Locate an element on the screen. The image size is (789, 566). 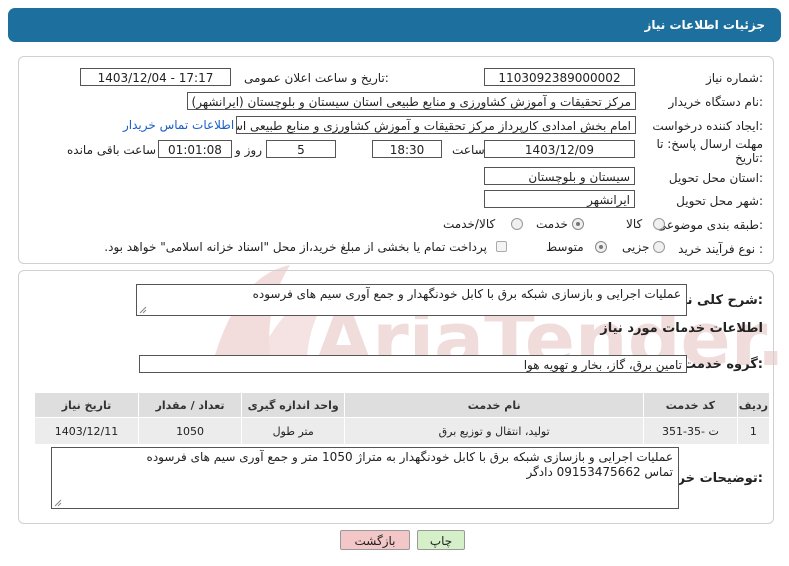
province-field: سیستان و بلوچستان is located at coordinates (559, 176).